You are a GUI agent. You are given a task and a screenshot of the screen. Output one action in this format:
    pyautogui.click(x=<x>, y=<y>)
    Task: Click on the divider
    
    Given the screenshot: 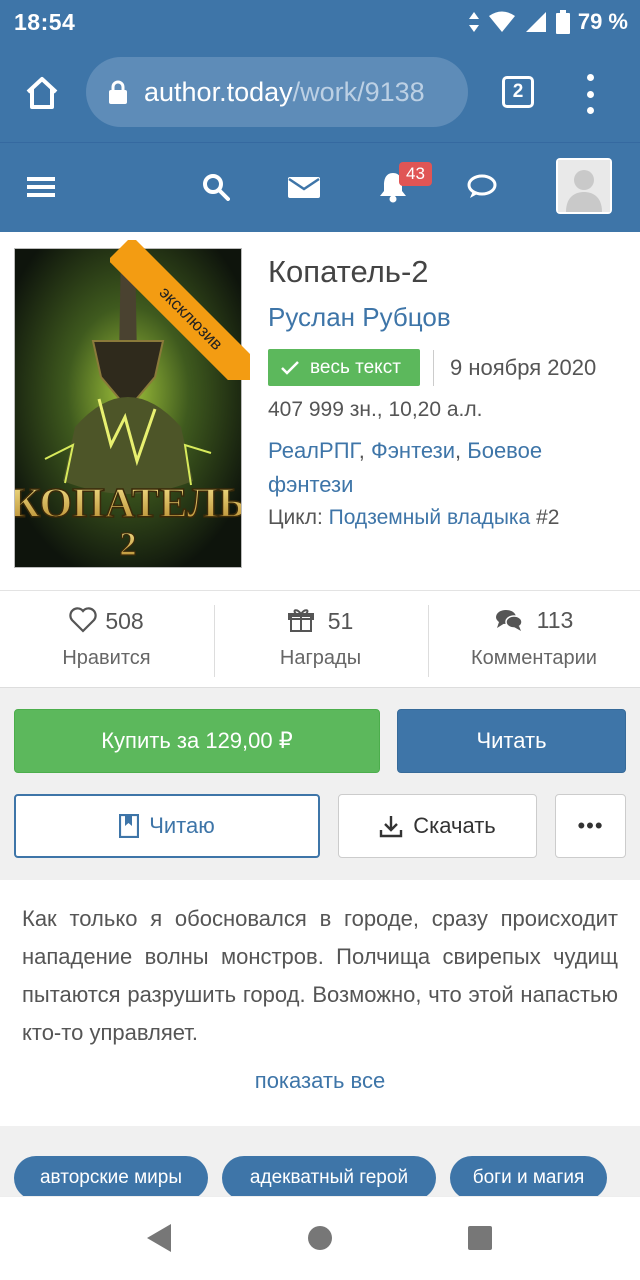 What is the action you would take?
    pyautogui.click(x=433, y=368)
    